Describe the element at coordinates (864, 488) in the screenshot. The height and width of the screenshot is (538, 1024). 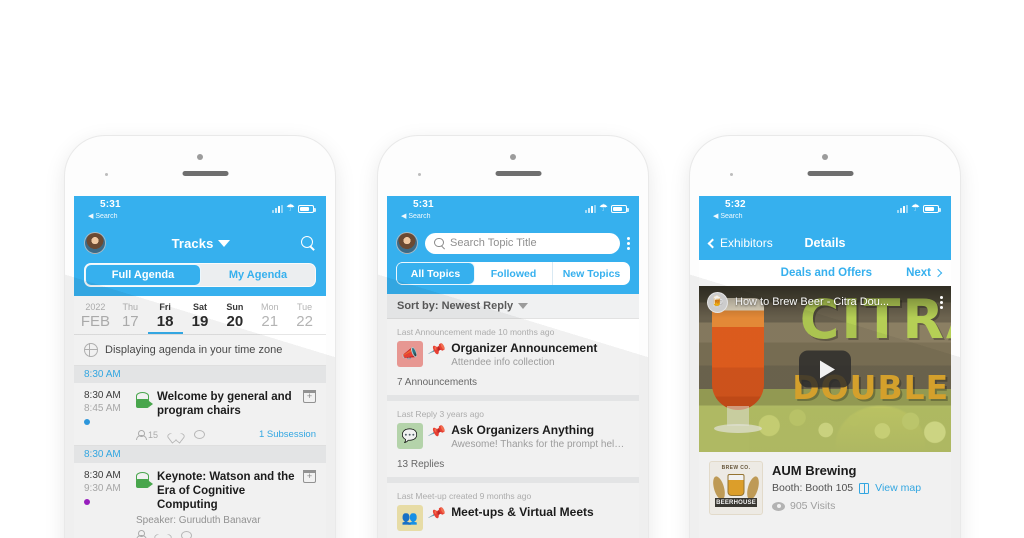
I see `map-icon` at that location.